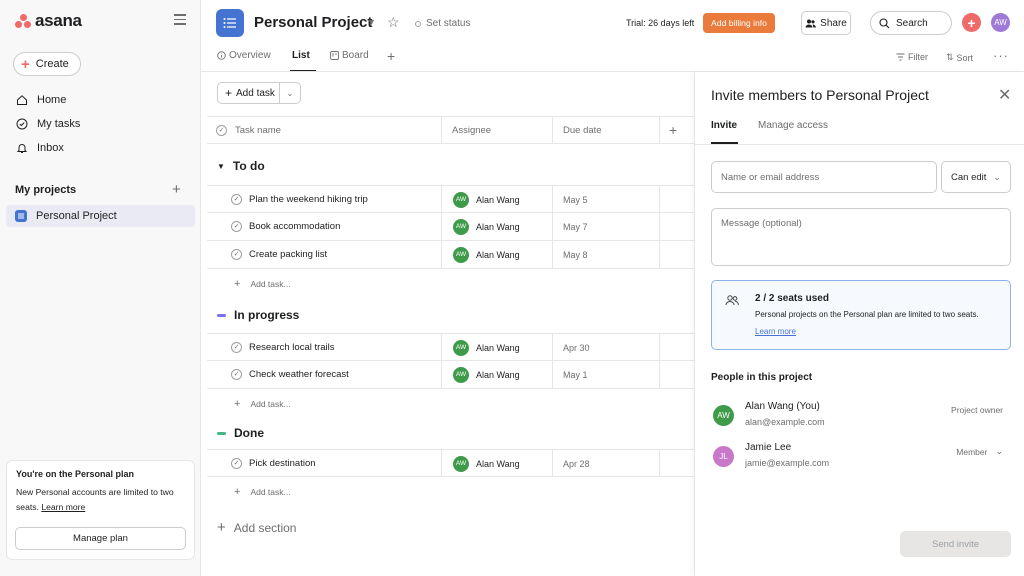 This screenshot has width=1024, height=576. Describe the element at coordinates (371, 22) in the screenshot. I see `chevron-down-icon: ▼` at that location.